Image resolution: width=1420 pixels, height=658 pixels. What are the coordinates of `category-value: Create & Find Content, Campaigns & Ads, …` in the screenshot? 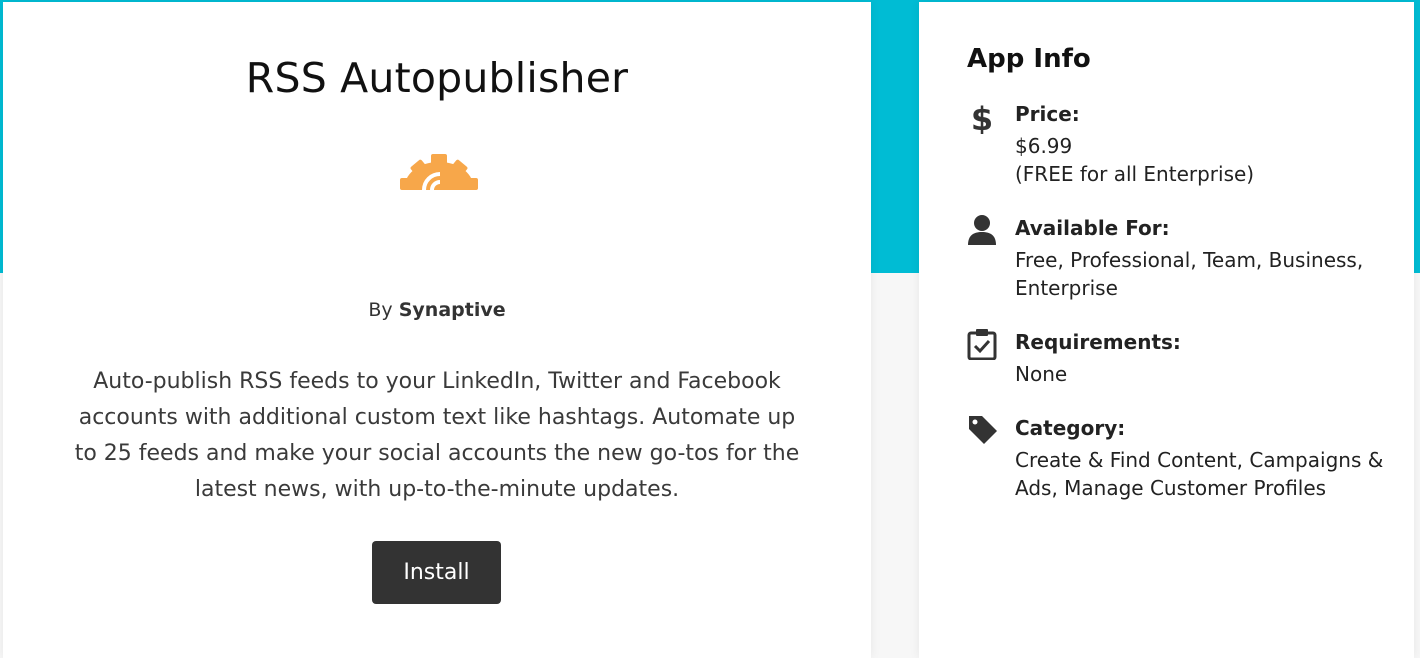 It's located at (1199, 474).